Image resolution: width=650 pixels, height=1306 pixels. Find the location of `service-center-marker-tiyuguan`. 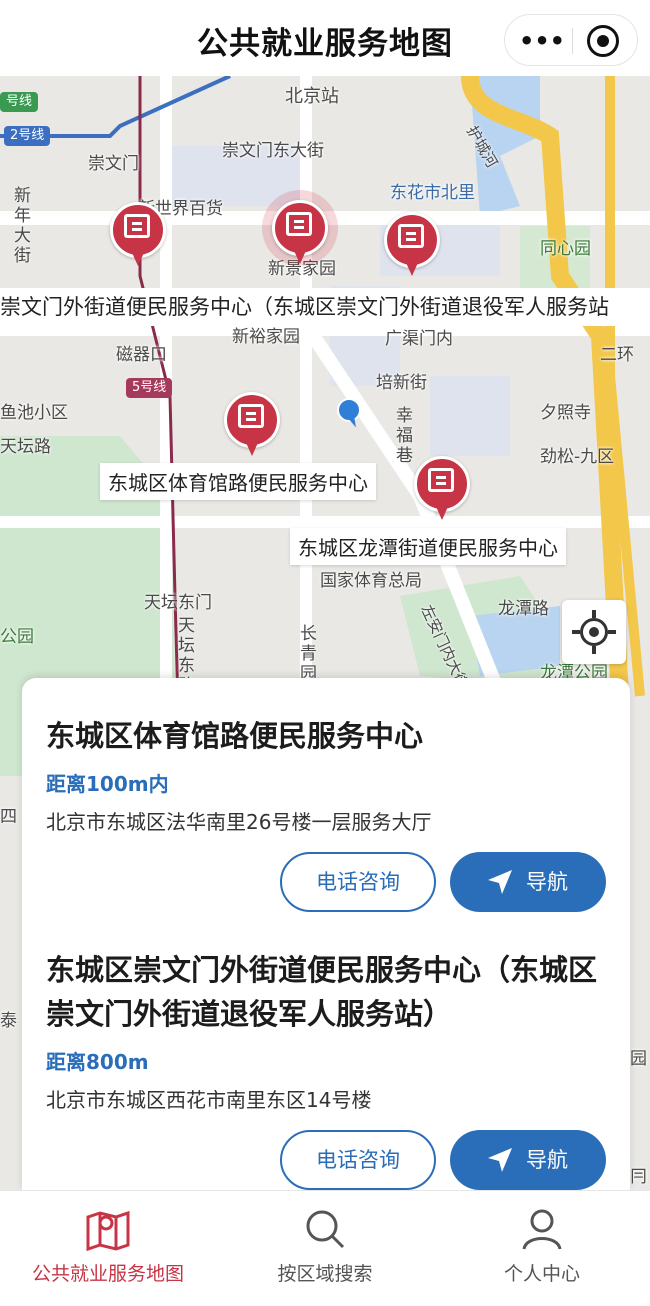

service-center-marker-tiyuguan is located at coordinates (252, 425).